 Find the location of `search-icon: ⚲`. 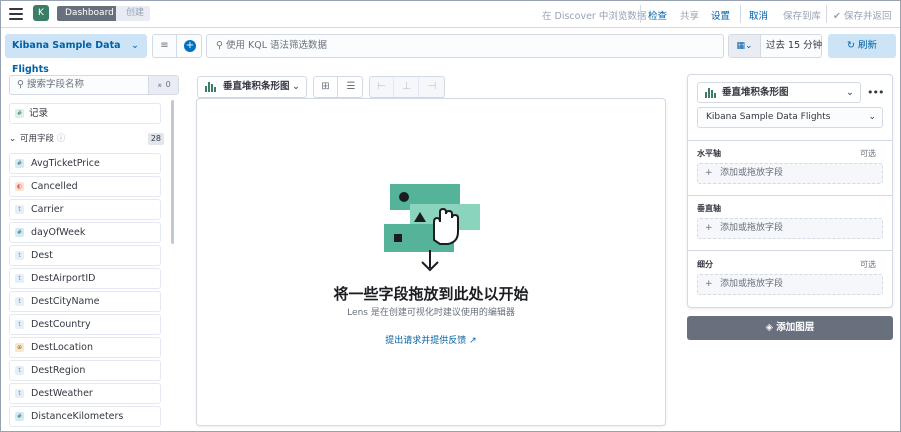

search-icon: ⚲ is located at coordinates (221, 45).